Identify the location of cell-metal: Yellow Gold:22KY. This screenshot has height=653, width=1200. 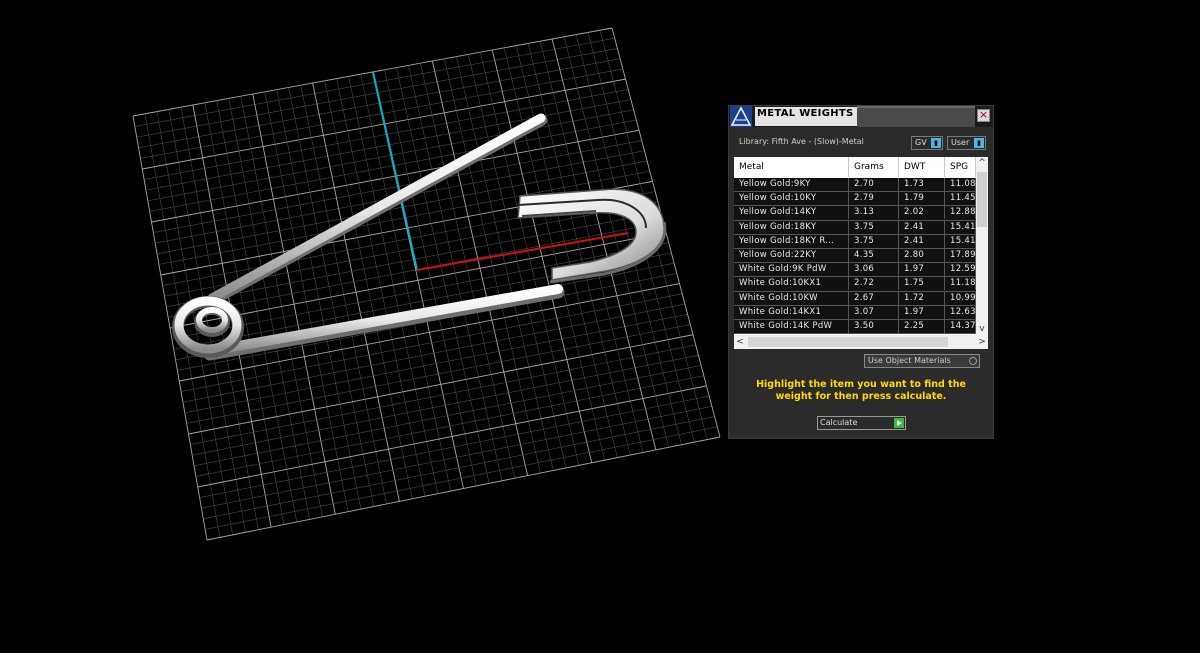
(791, 255).